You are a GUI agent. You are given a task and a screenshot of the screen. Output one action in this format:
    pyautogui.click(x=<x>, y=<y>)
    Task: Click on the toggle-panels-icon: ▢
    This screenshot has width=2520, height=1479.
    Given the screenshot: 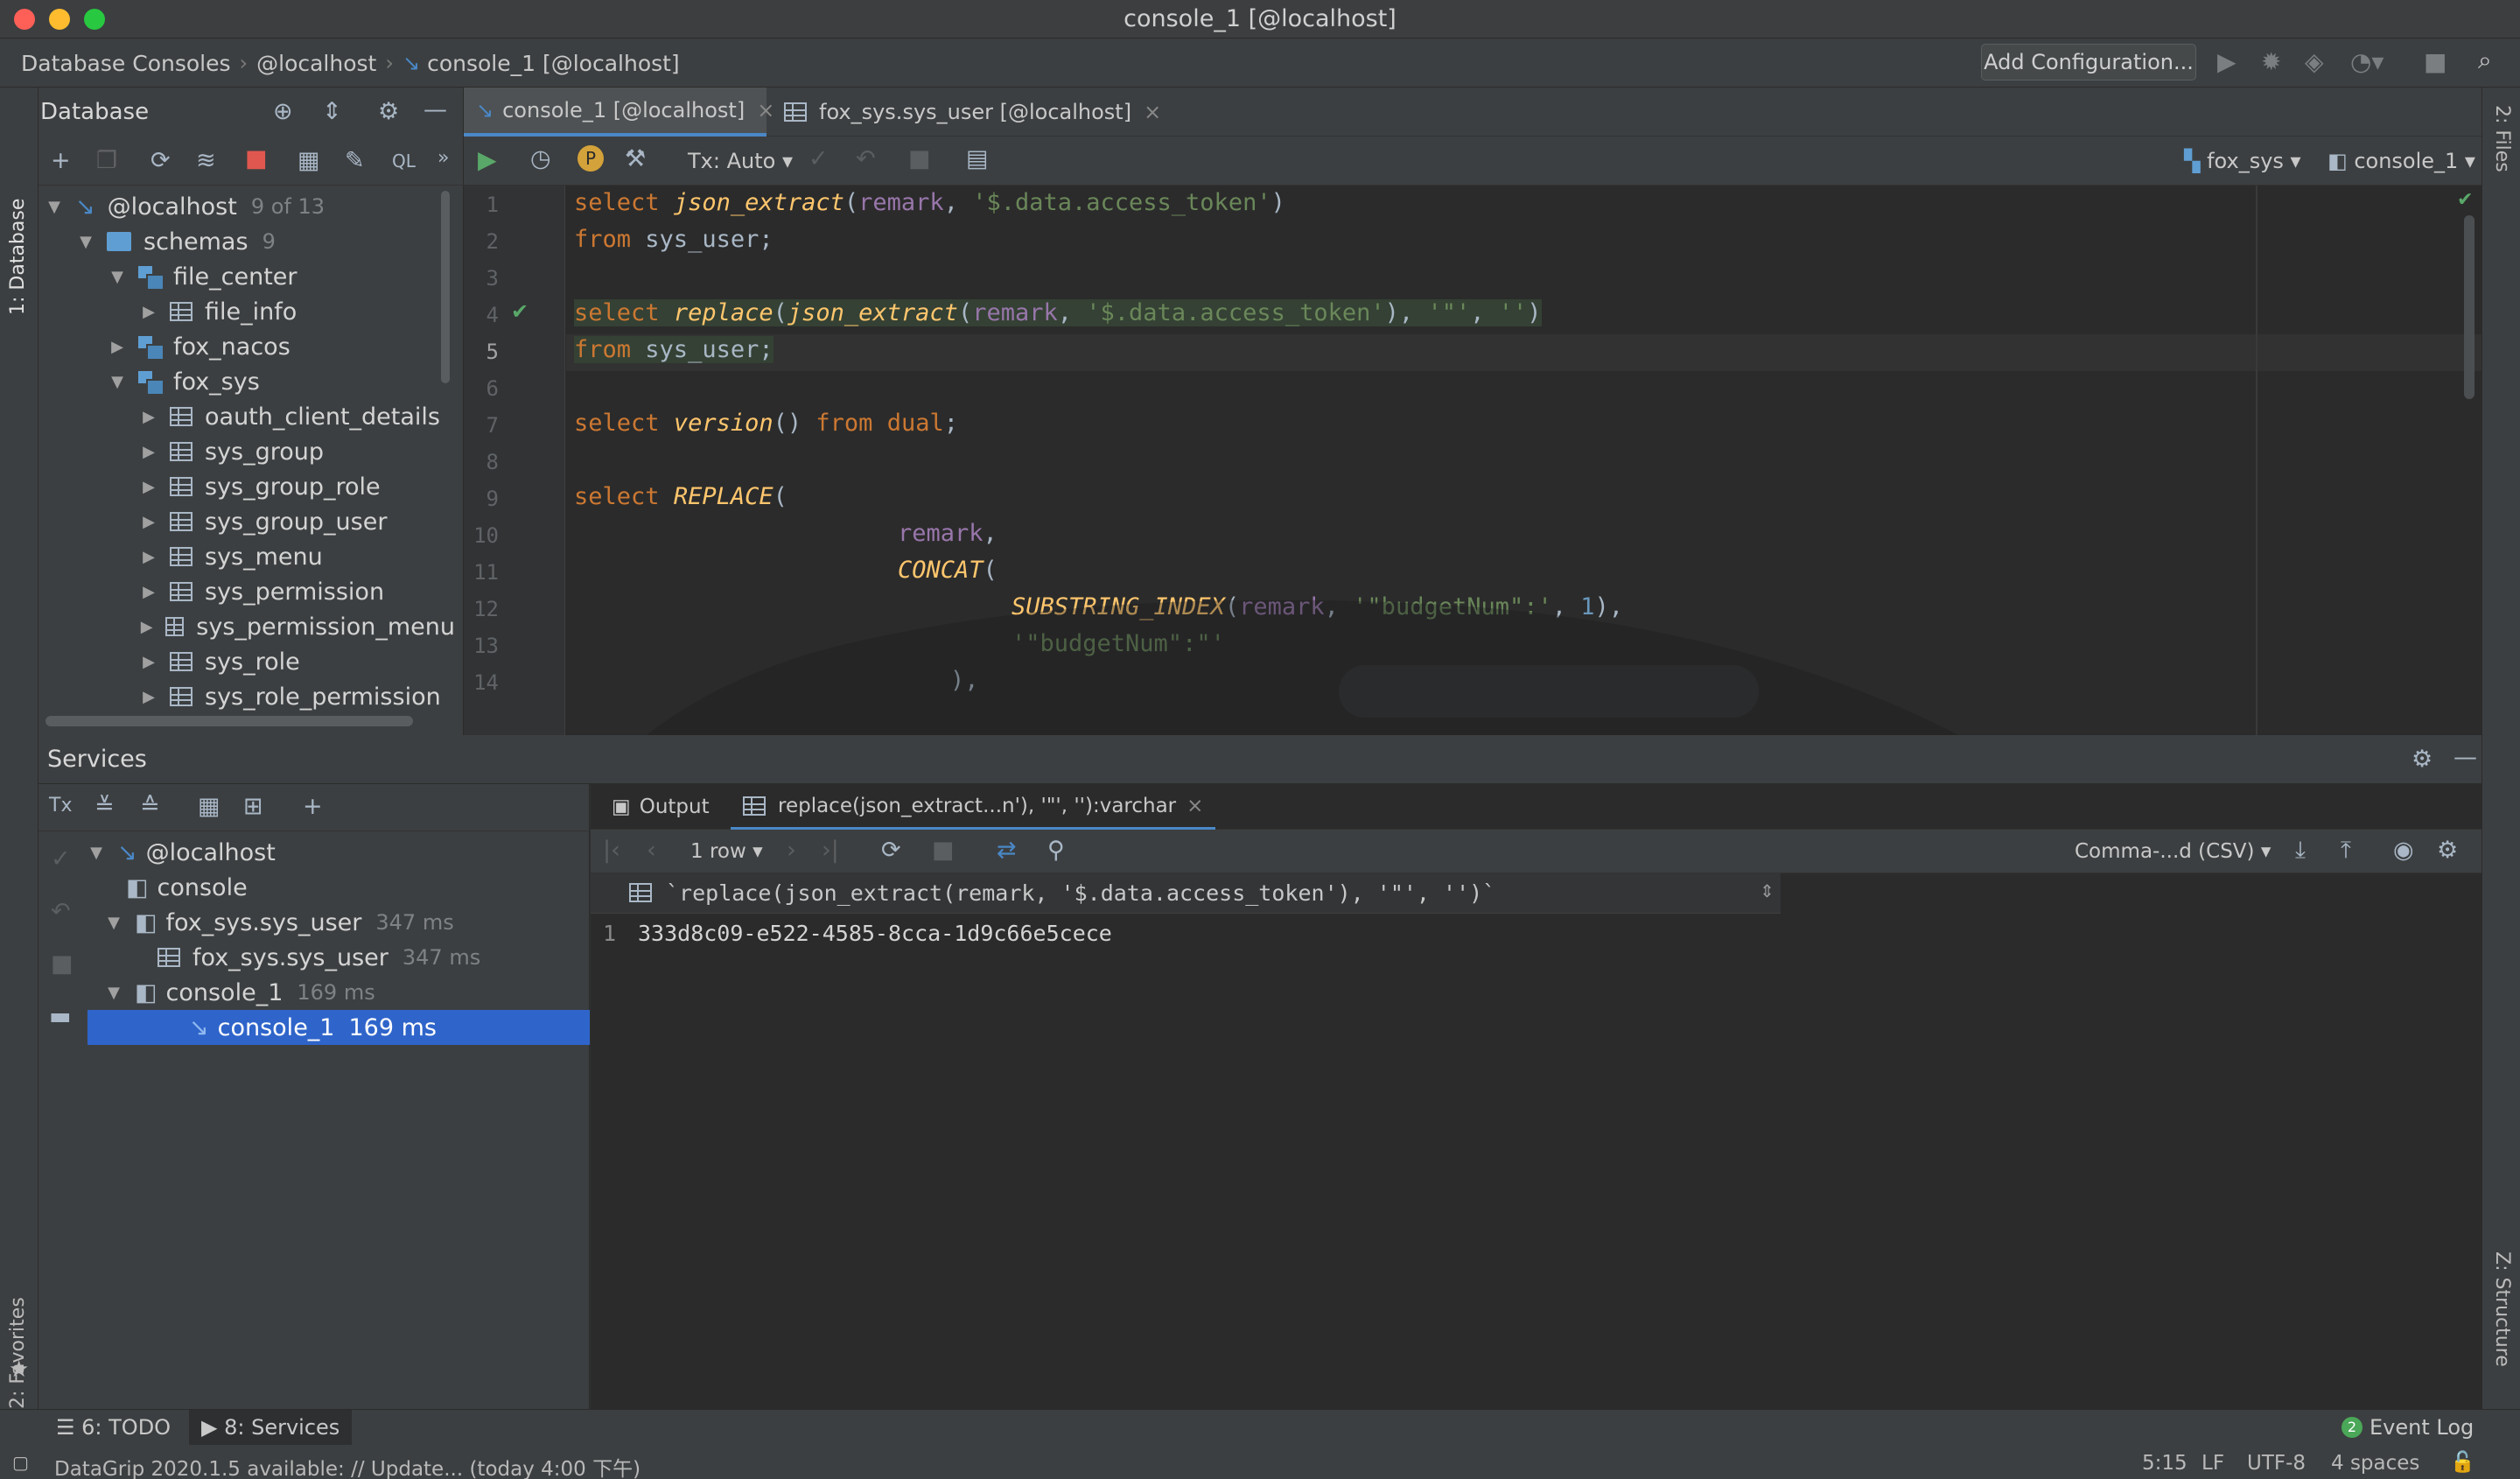 What is the action you would take?
    pyautogui.click(x=20, y=1463)
    